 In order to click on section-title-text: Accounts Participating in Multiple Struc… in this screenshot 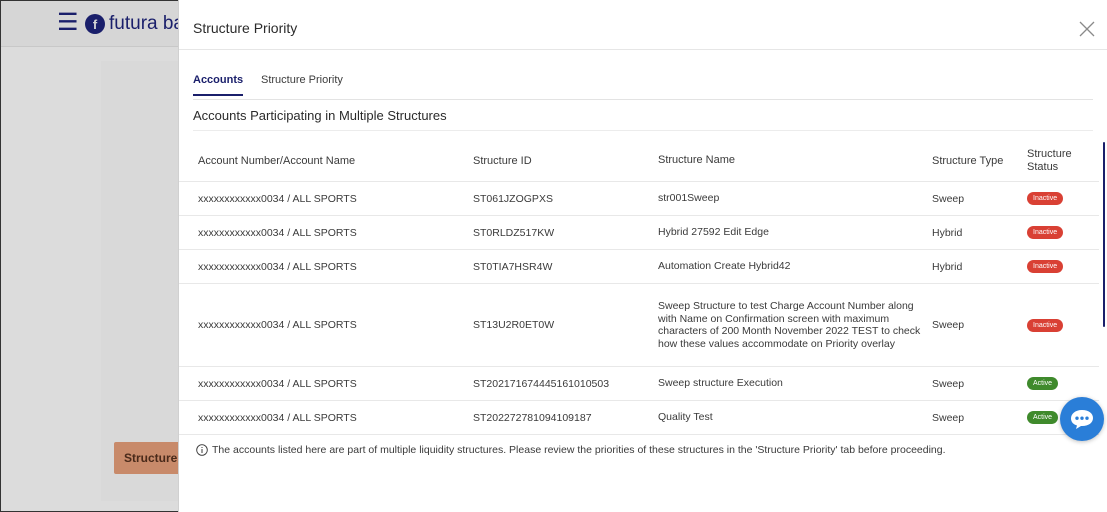, I will do `click(320, 115)`.